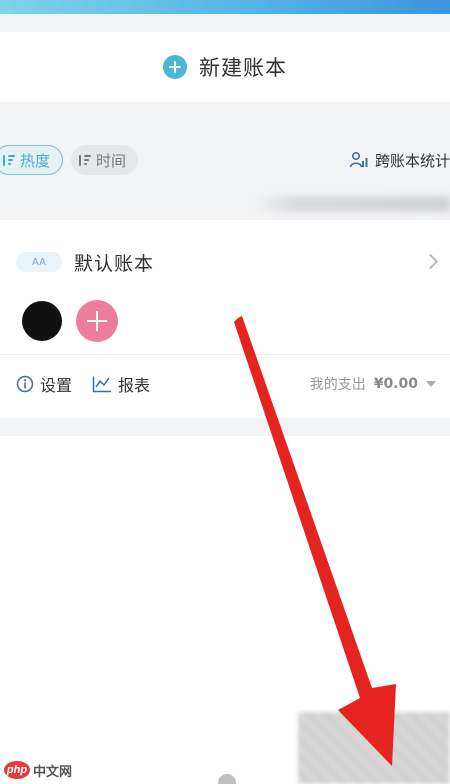  Describe the element at coordinates (102, 384) in the screenshot. I see `line-chart-icon` at that location.